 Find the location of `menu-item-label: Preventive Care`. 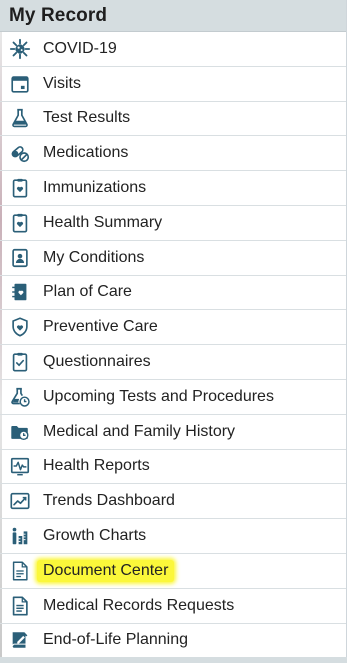

menu-item-label: Preventive Care is located at coordinates (100, 327).